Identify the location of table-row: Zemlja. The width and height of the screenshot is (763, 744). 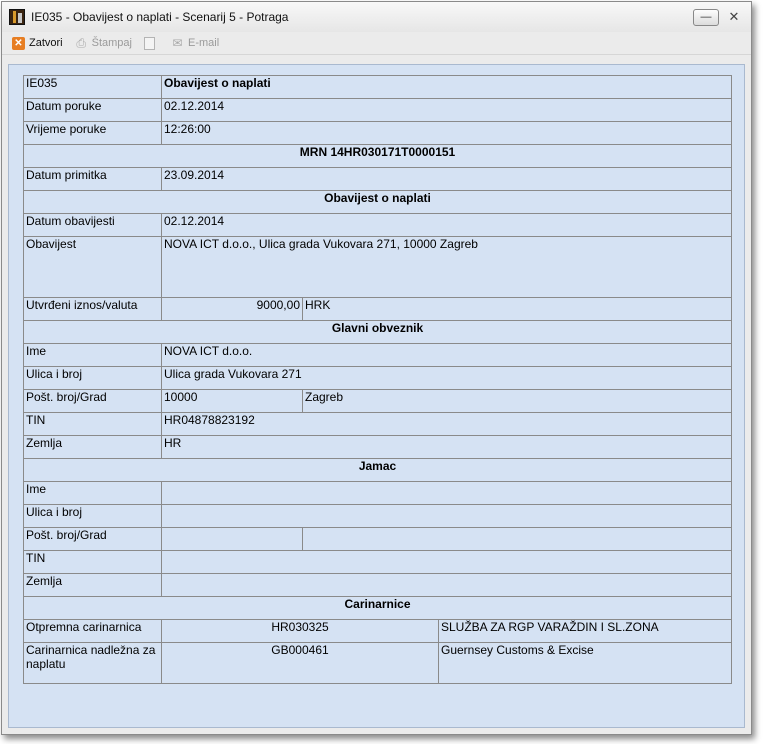
(377, 585).